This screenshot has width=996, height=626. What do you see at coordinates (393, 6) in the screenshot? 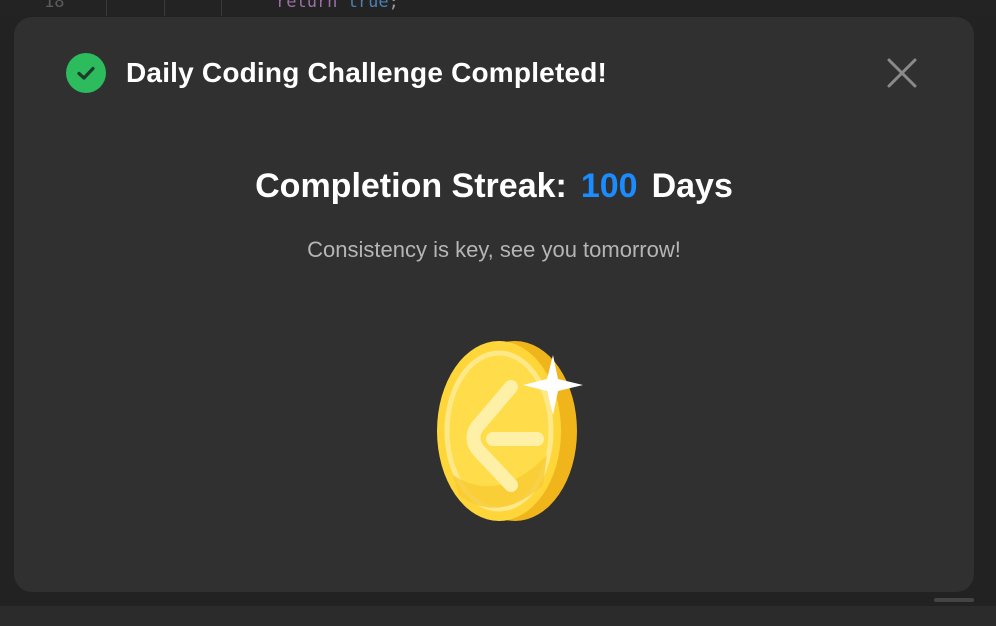
I see `code-punct: ;` at bounding box center [393, 6].